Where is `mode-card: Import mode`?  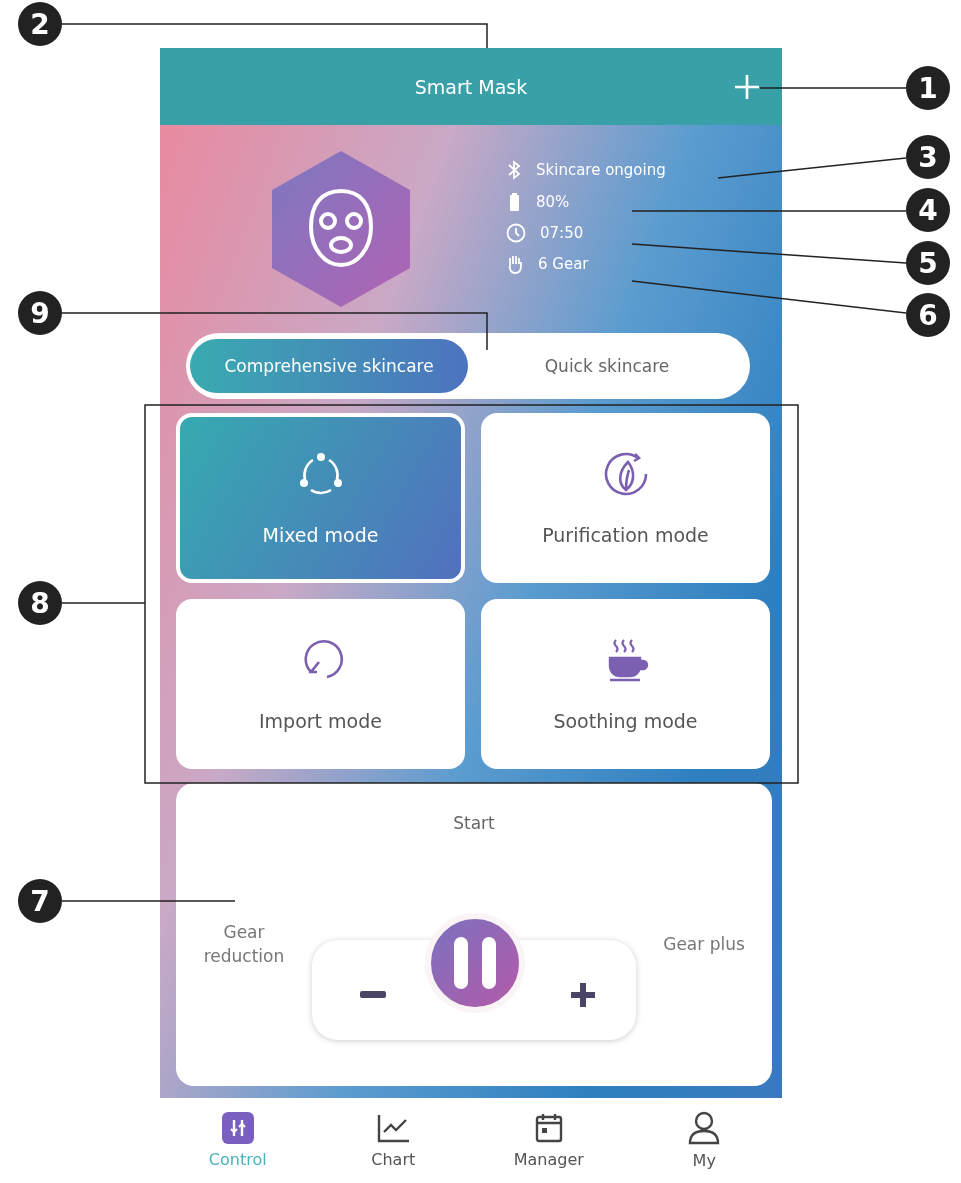 mode-card: Import mode is located at coordinates (320, 684).